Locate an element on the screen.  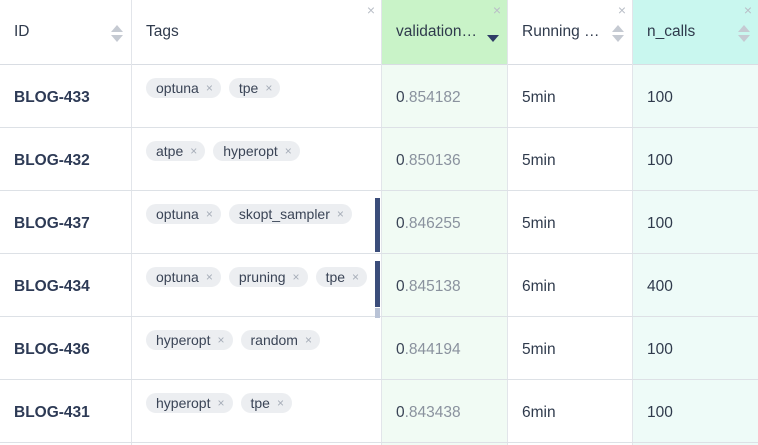
tags-cell: optuna × tpe × is located at coordinates (256, 96).